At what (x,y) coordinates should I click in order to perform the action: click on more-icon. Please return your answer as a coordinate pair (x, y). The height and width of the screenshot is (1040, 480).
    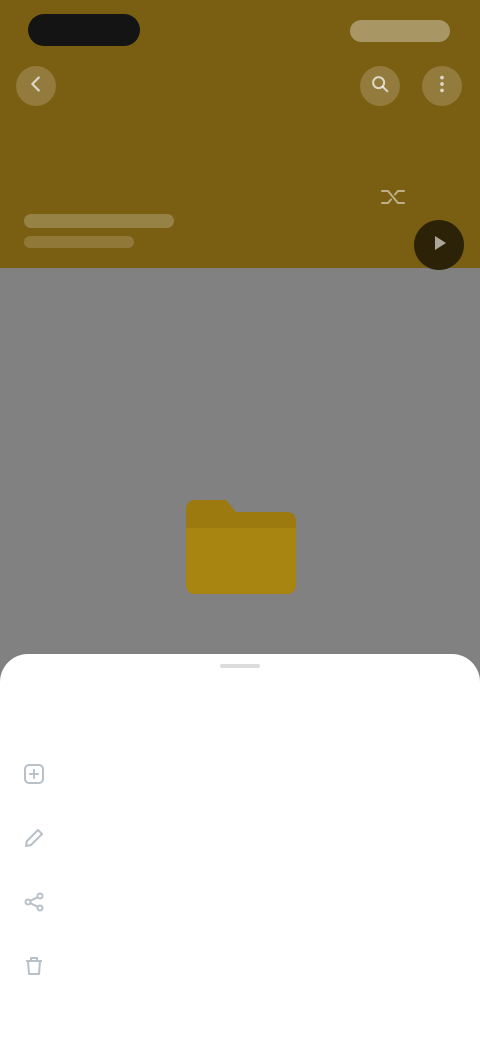
    Looking at the image, I should click on (442, 86).